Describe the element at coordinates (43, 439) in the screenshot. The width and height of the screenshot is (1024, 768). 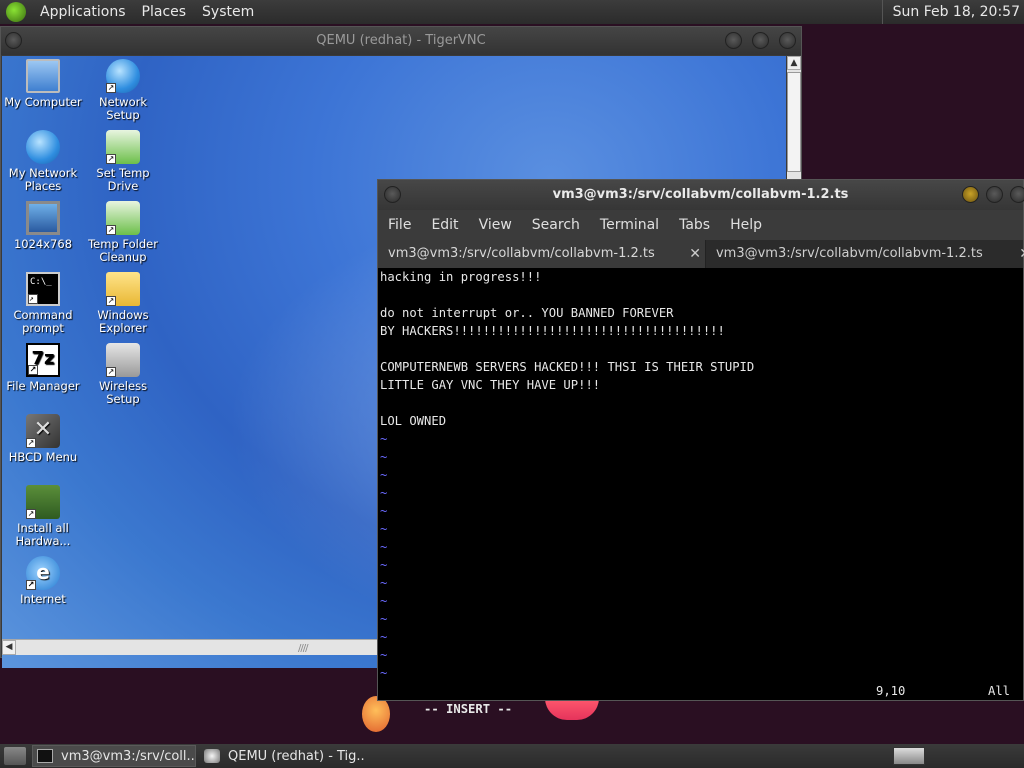
I see `desktop-icon-tools: ✕ ↗ HBCD Menu` at that location.